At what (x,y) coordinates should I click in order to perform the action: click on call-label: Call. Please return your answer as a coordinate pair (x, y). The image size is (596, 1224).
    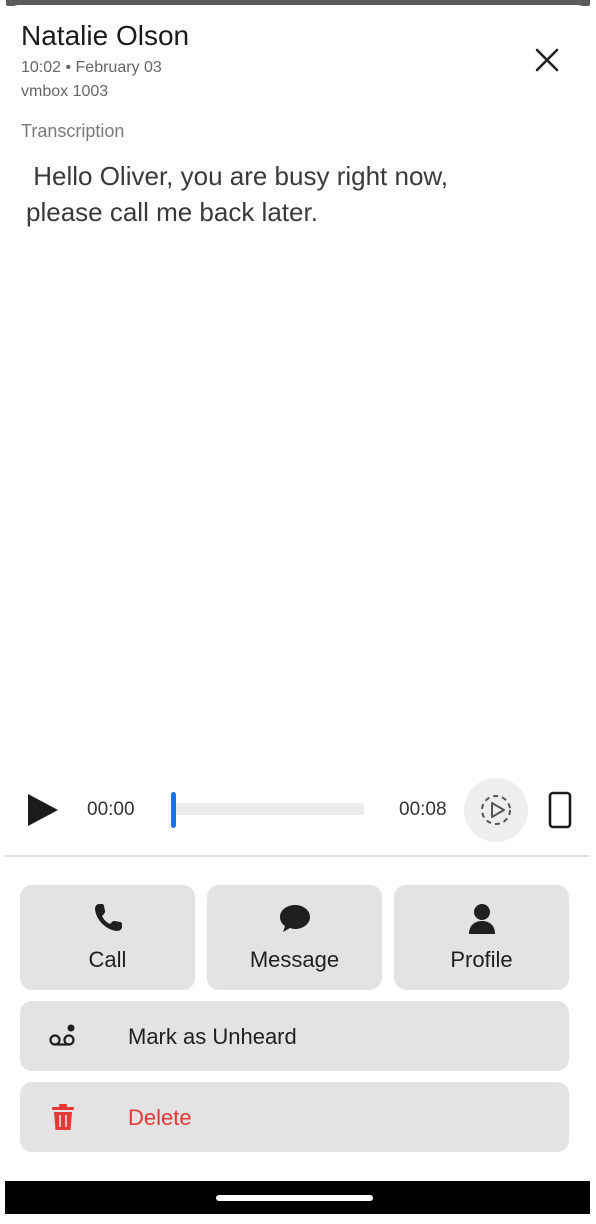
    Looking at the image, I should click on (107, 959).